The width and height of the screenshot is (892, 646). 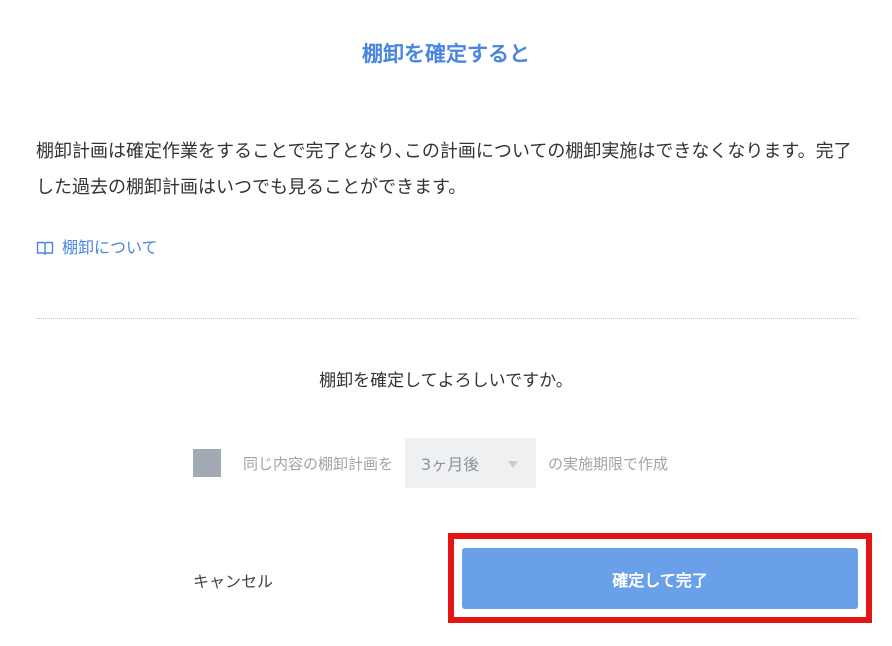 What do you see at coordinates (207, 463) in the screenshot?
I see `repeat-plan-checkbox` at bounding box center [207, 463].